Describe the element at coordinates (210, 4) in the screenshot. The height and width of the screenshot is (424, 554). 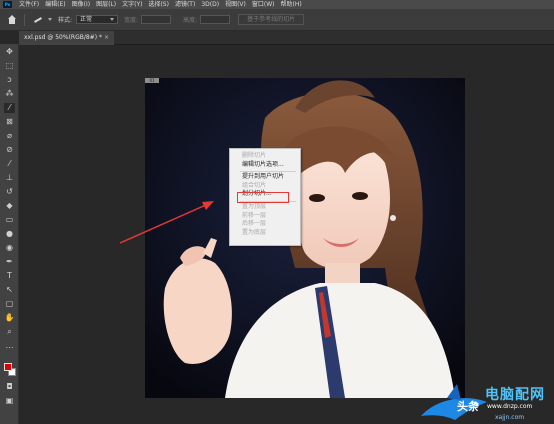
I see `menu-3d: 3D(D)` at that location.